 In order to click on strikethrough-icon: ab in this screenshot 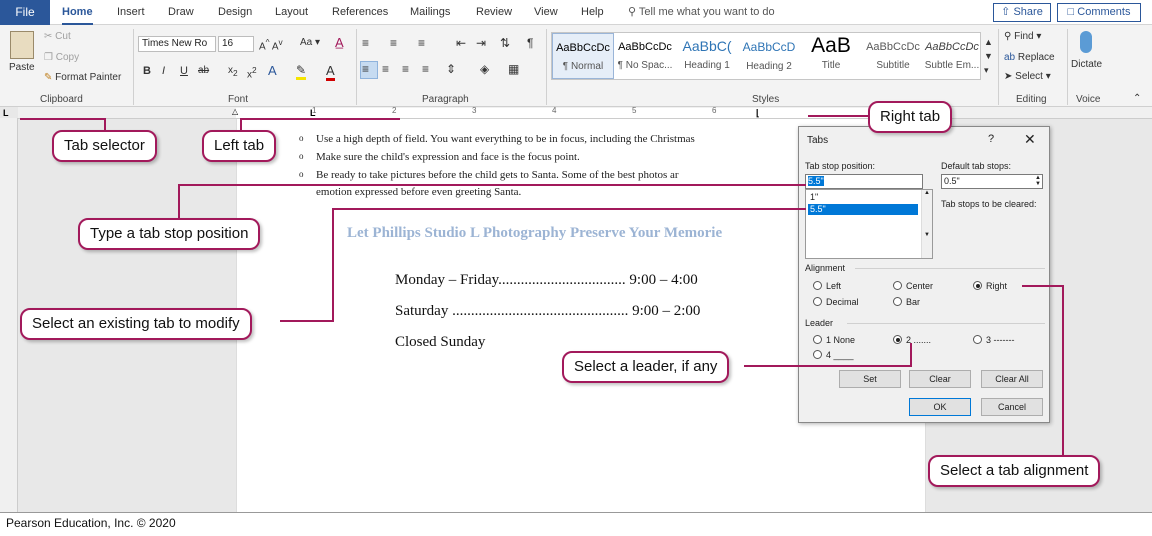, I will do `click(203, 70)`.